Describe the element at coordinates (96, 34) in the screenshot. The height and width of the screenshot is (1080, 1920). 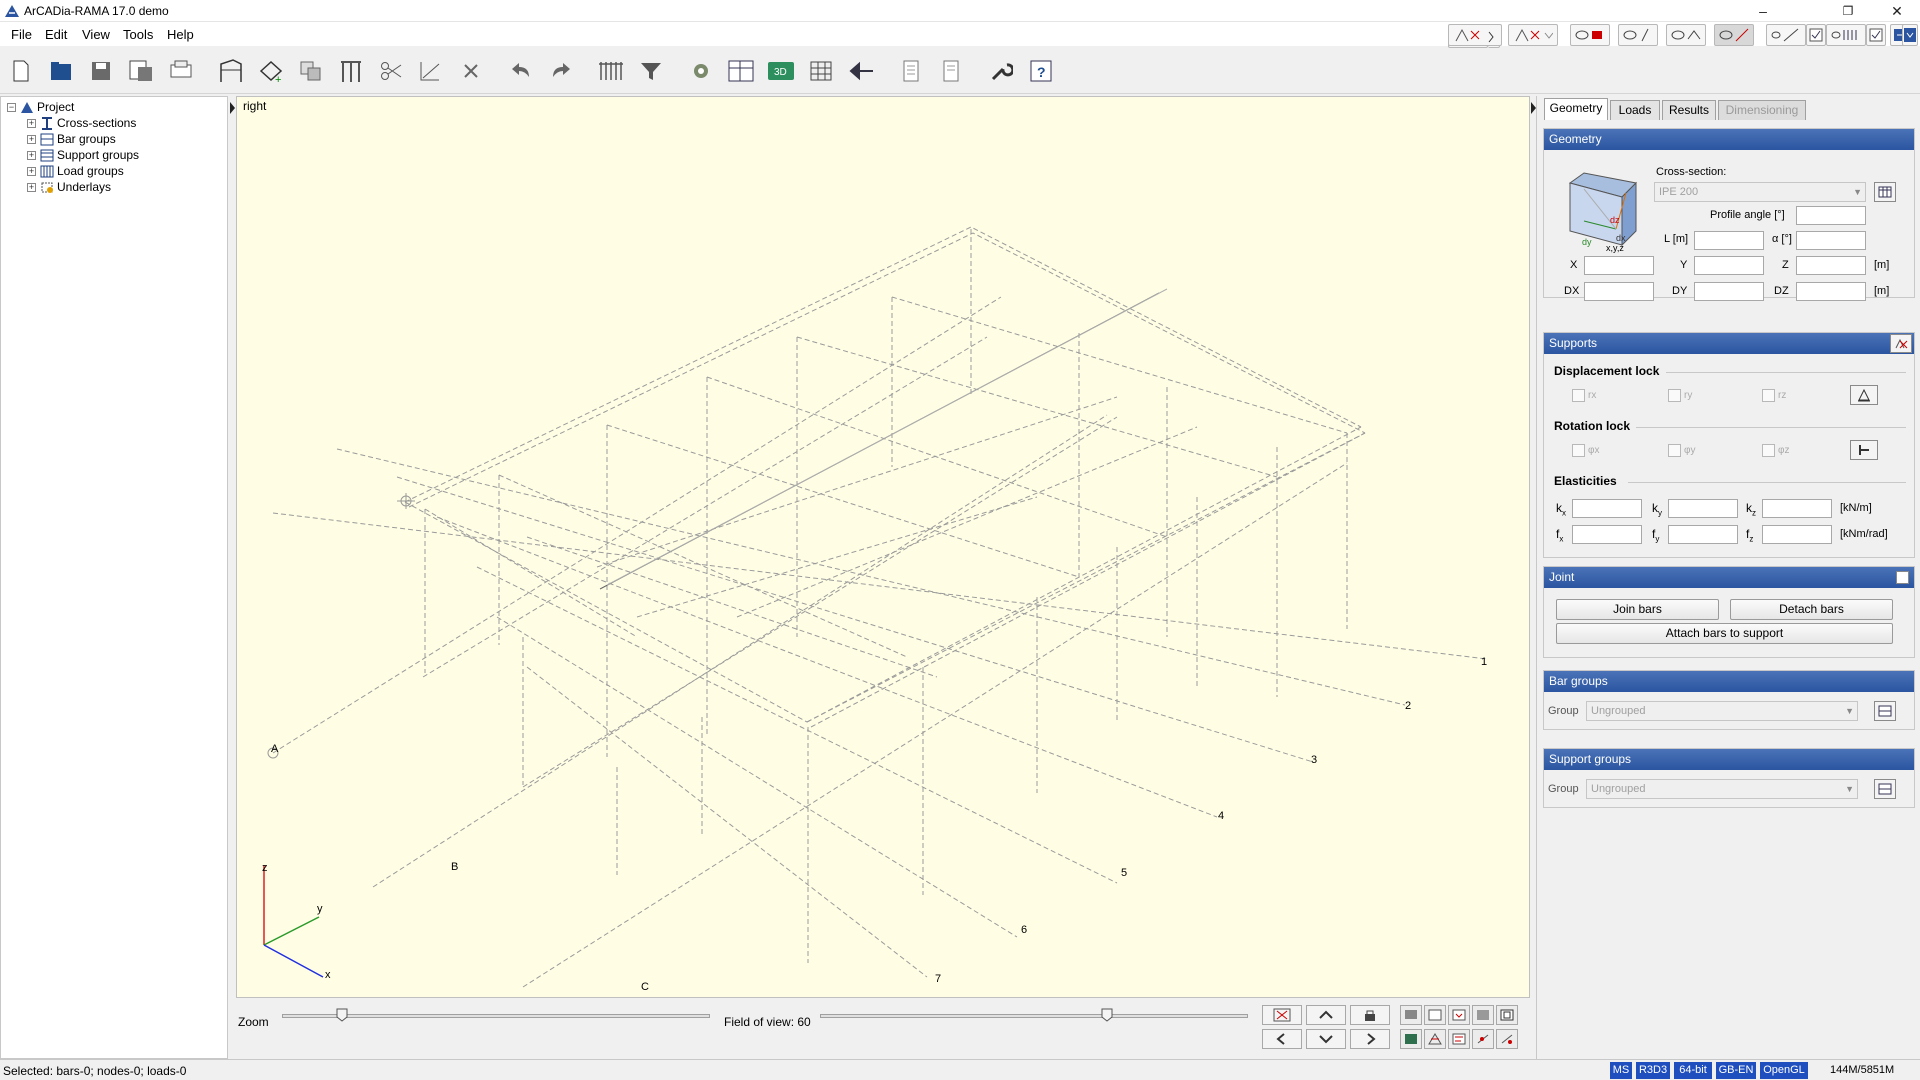
I see `menu-view: View` at that location.